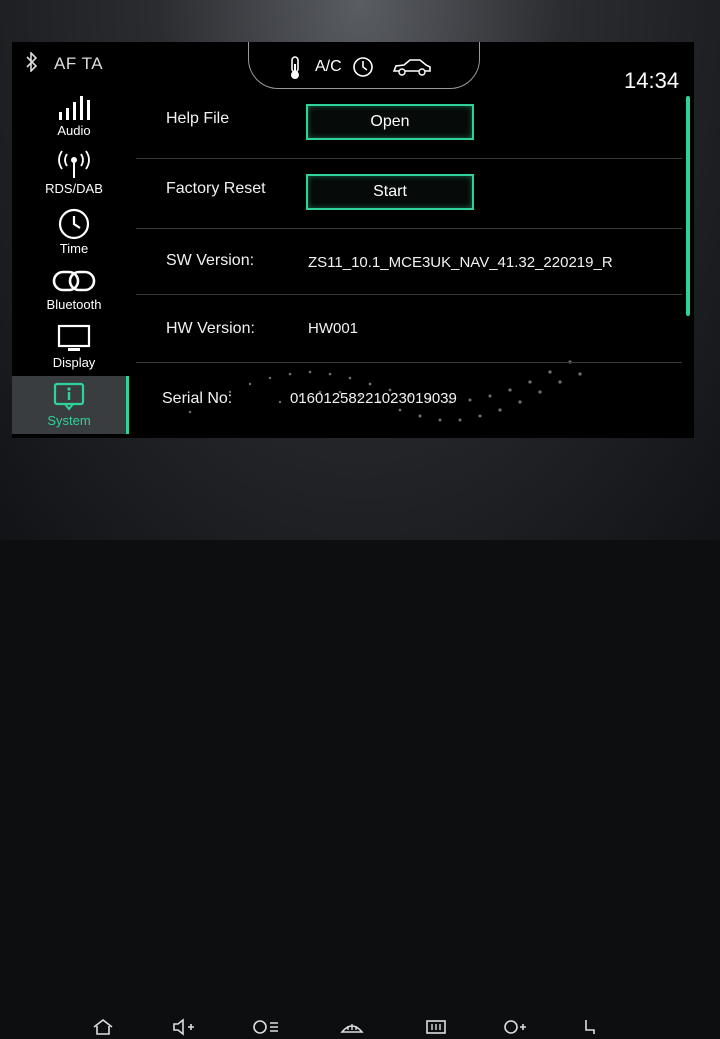 The height and width of the screenshot is (1039, 720). Describe the element at coordinates (74, 281) in the screenshot. I see `link-rings-icon` at that location.